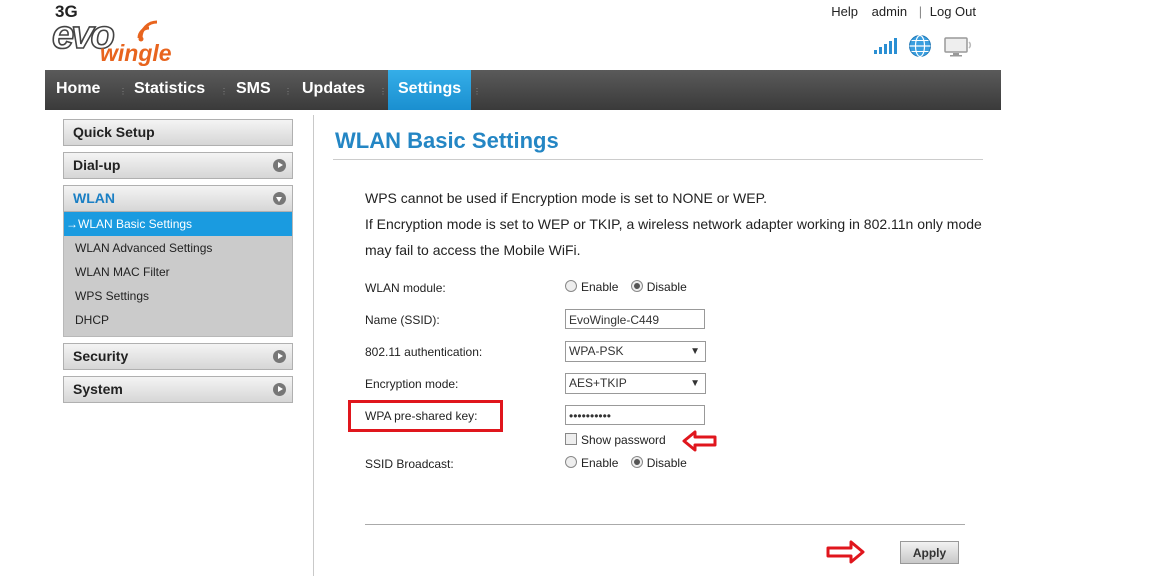  I want to click on psk-label: WPA pre-shared key:, so click(421, 416).